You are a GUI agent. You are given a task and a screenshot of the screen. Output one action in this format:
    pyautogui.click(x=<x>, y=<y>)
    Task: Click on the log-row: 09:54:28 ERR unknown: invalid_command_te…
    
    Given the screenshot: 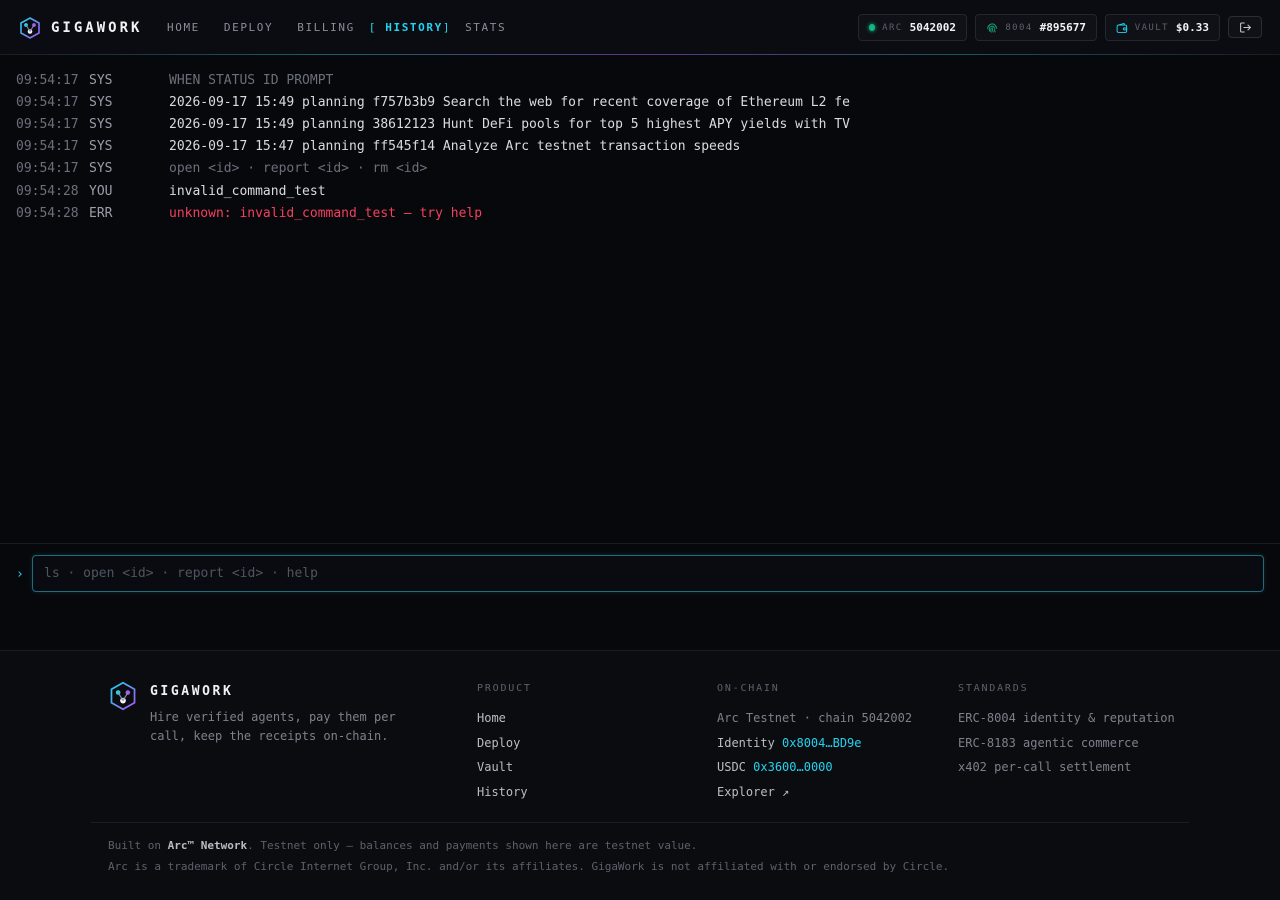 What is the action you would take?
    pyautogui.click(x=641, y=213)
    